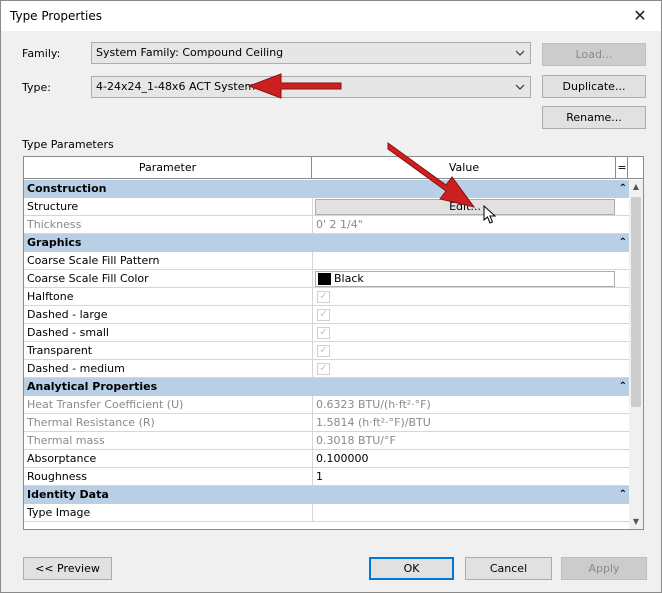 The height and width of the screenshot is (593, 662). I want to click on param-name: Thermal mass, so click(168, 441).